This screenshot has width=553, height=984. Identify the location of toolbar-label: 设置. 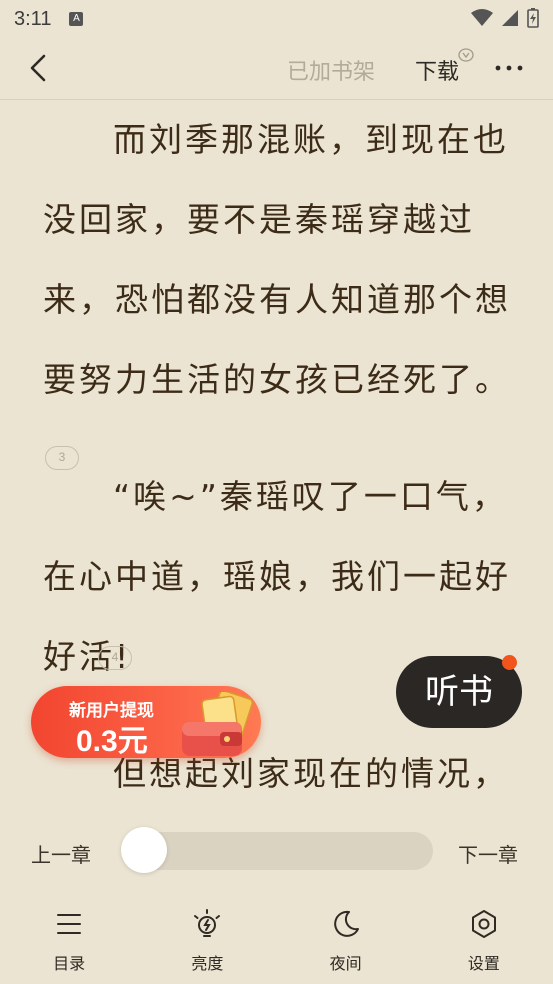
(483, 963).